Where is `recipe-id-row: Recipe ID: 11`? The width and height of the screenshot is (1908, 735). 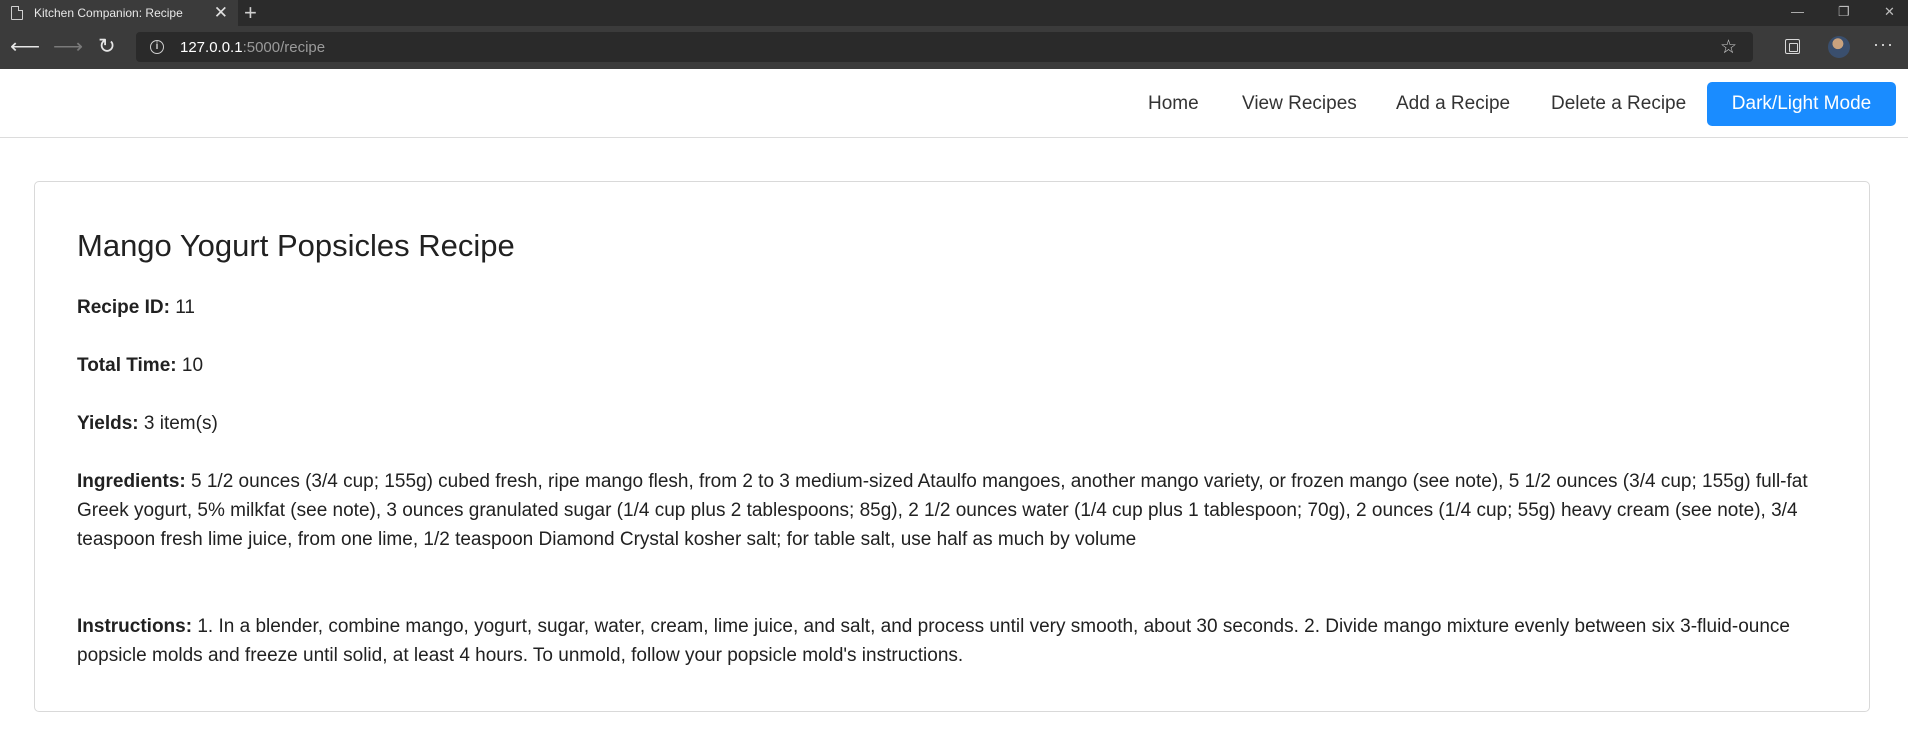 recipe-id-row: Recipe ID: 11 is located at coordinates (962, 307).